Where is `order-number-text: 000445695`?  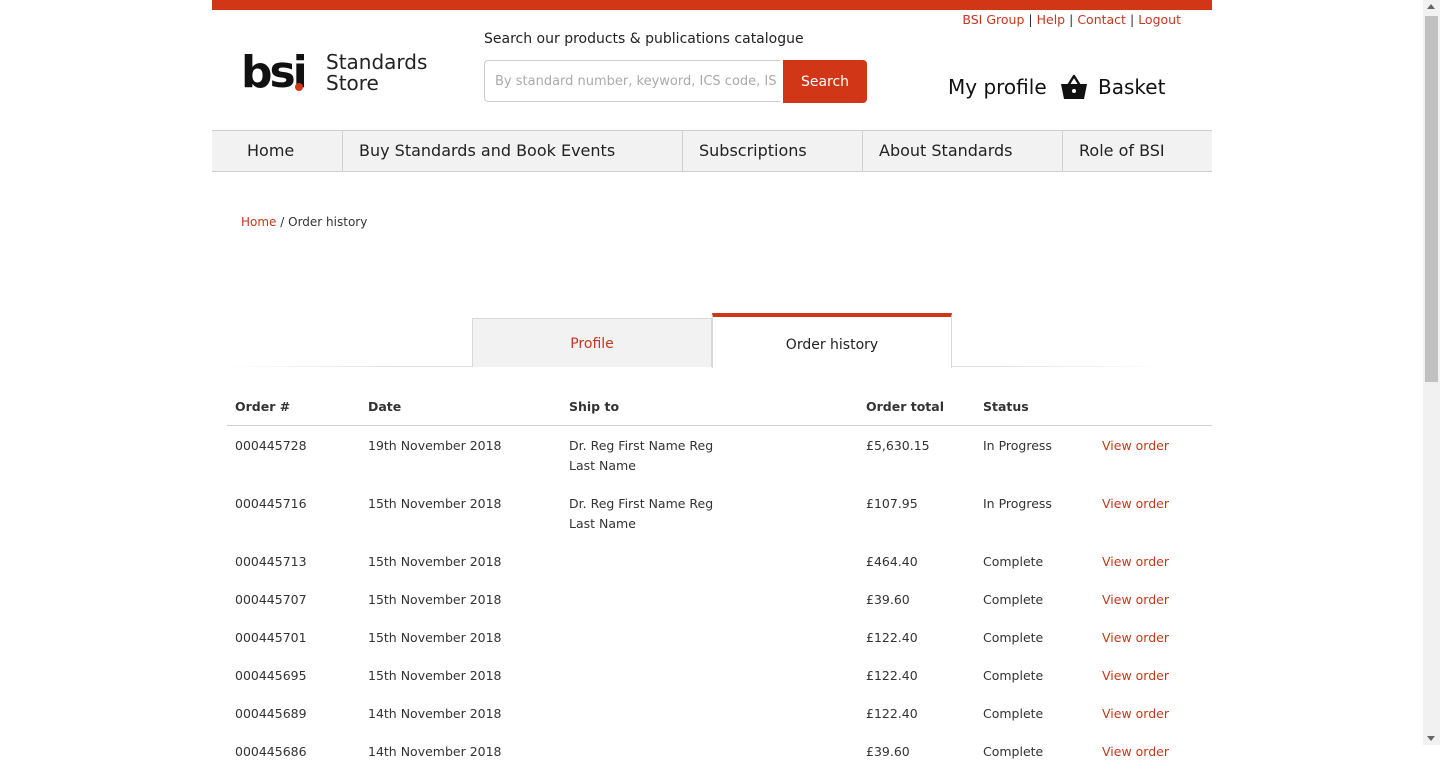 order-number-text: 000445695 is located at coordinates (271, 675).